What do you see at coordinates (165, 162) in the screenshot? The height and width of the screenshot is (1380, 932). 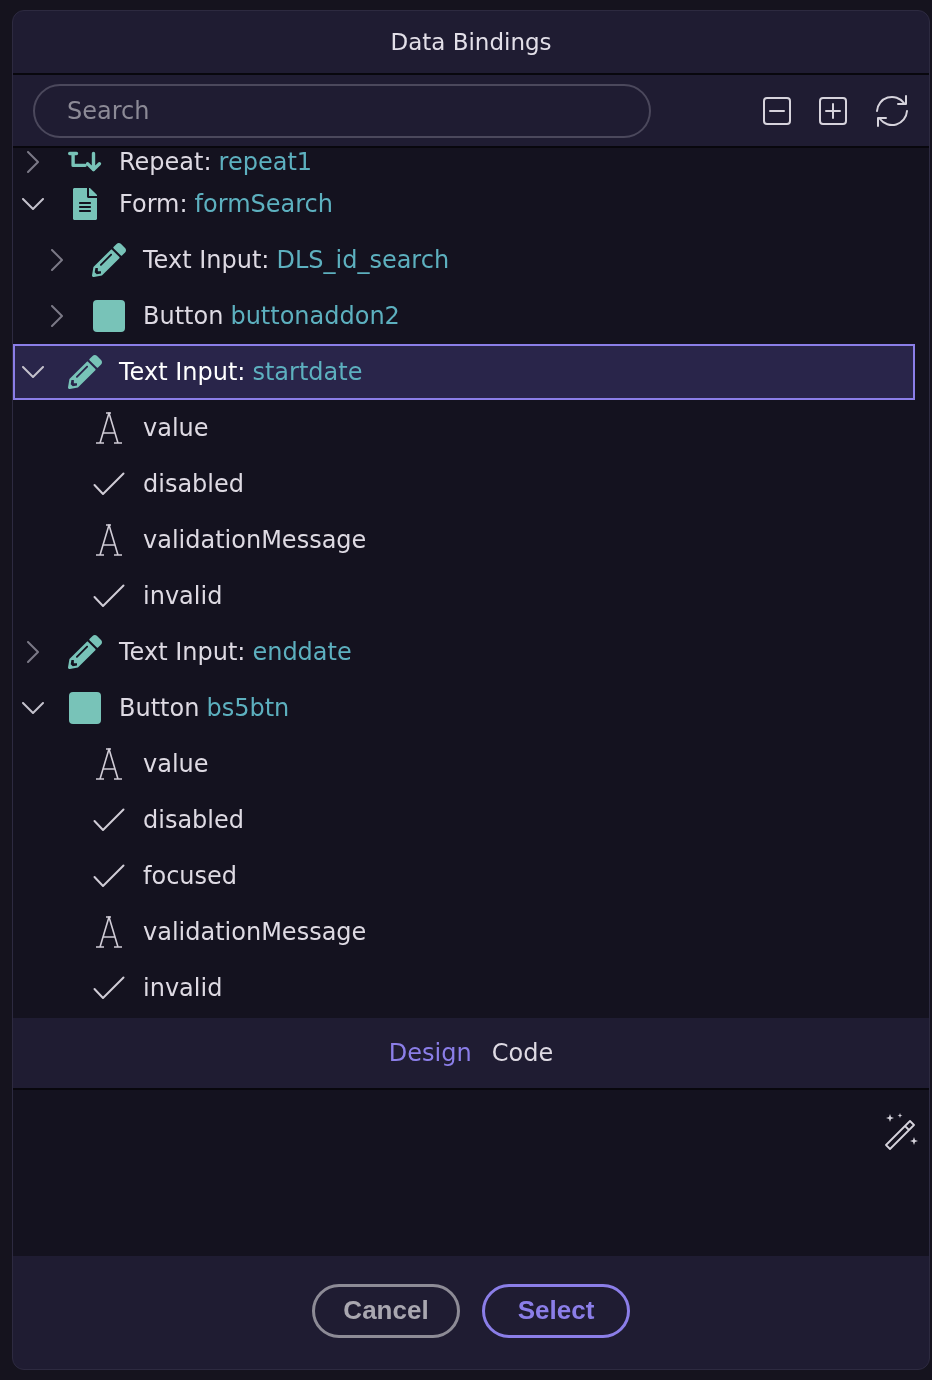 I see `node-type-label: Repeat:` at bounding box center [165, 162].